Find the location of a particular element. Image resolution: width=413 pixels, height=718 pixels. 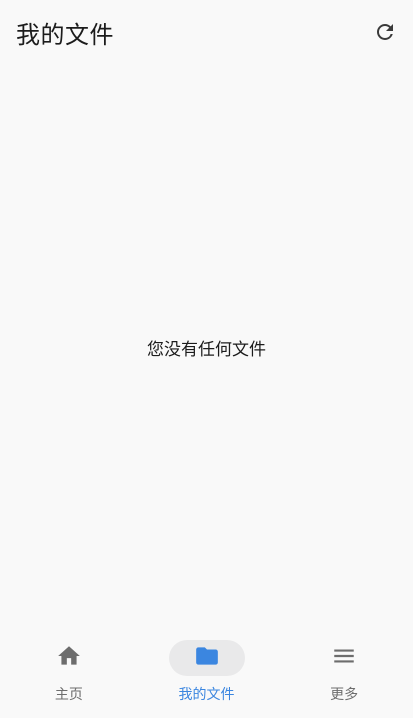

refresh-icon is located at coordinates (385, 34).